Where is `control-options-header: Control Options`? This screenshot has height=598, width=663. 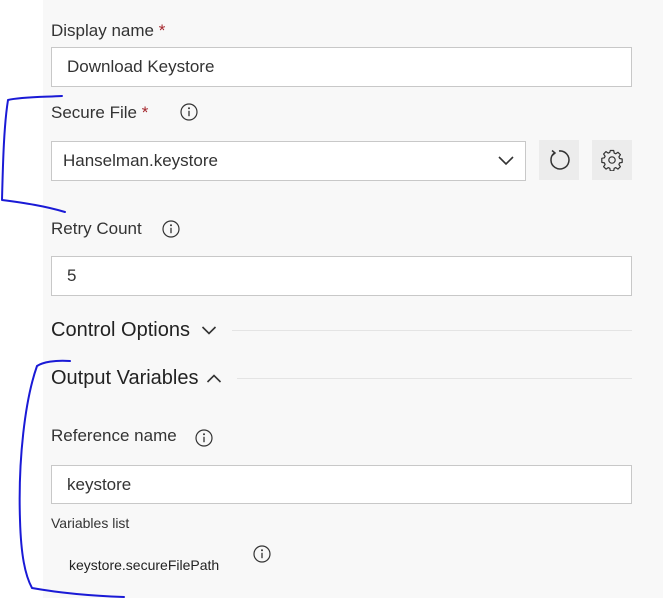 control-options-header: Control Options is located at coordinates (120, 330).